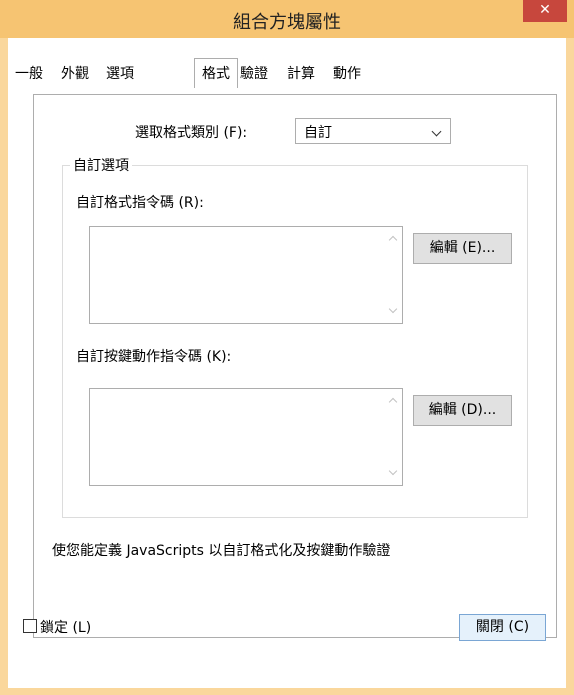 This screenshot has width=574, height=695. I want to click on format-category-select: 自訂, so click(373, 131).